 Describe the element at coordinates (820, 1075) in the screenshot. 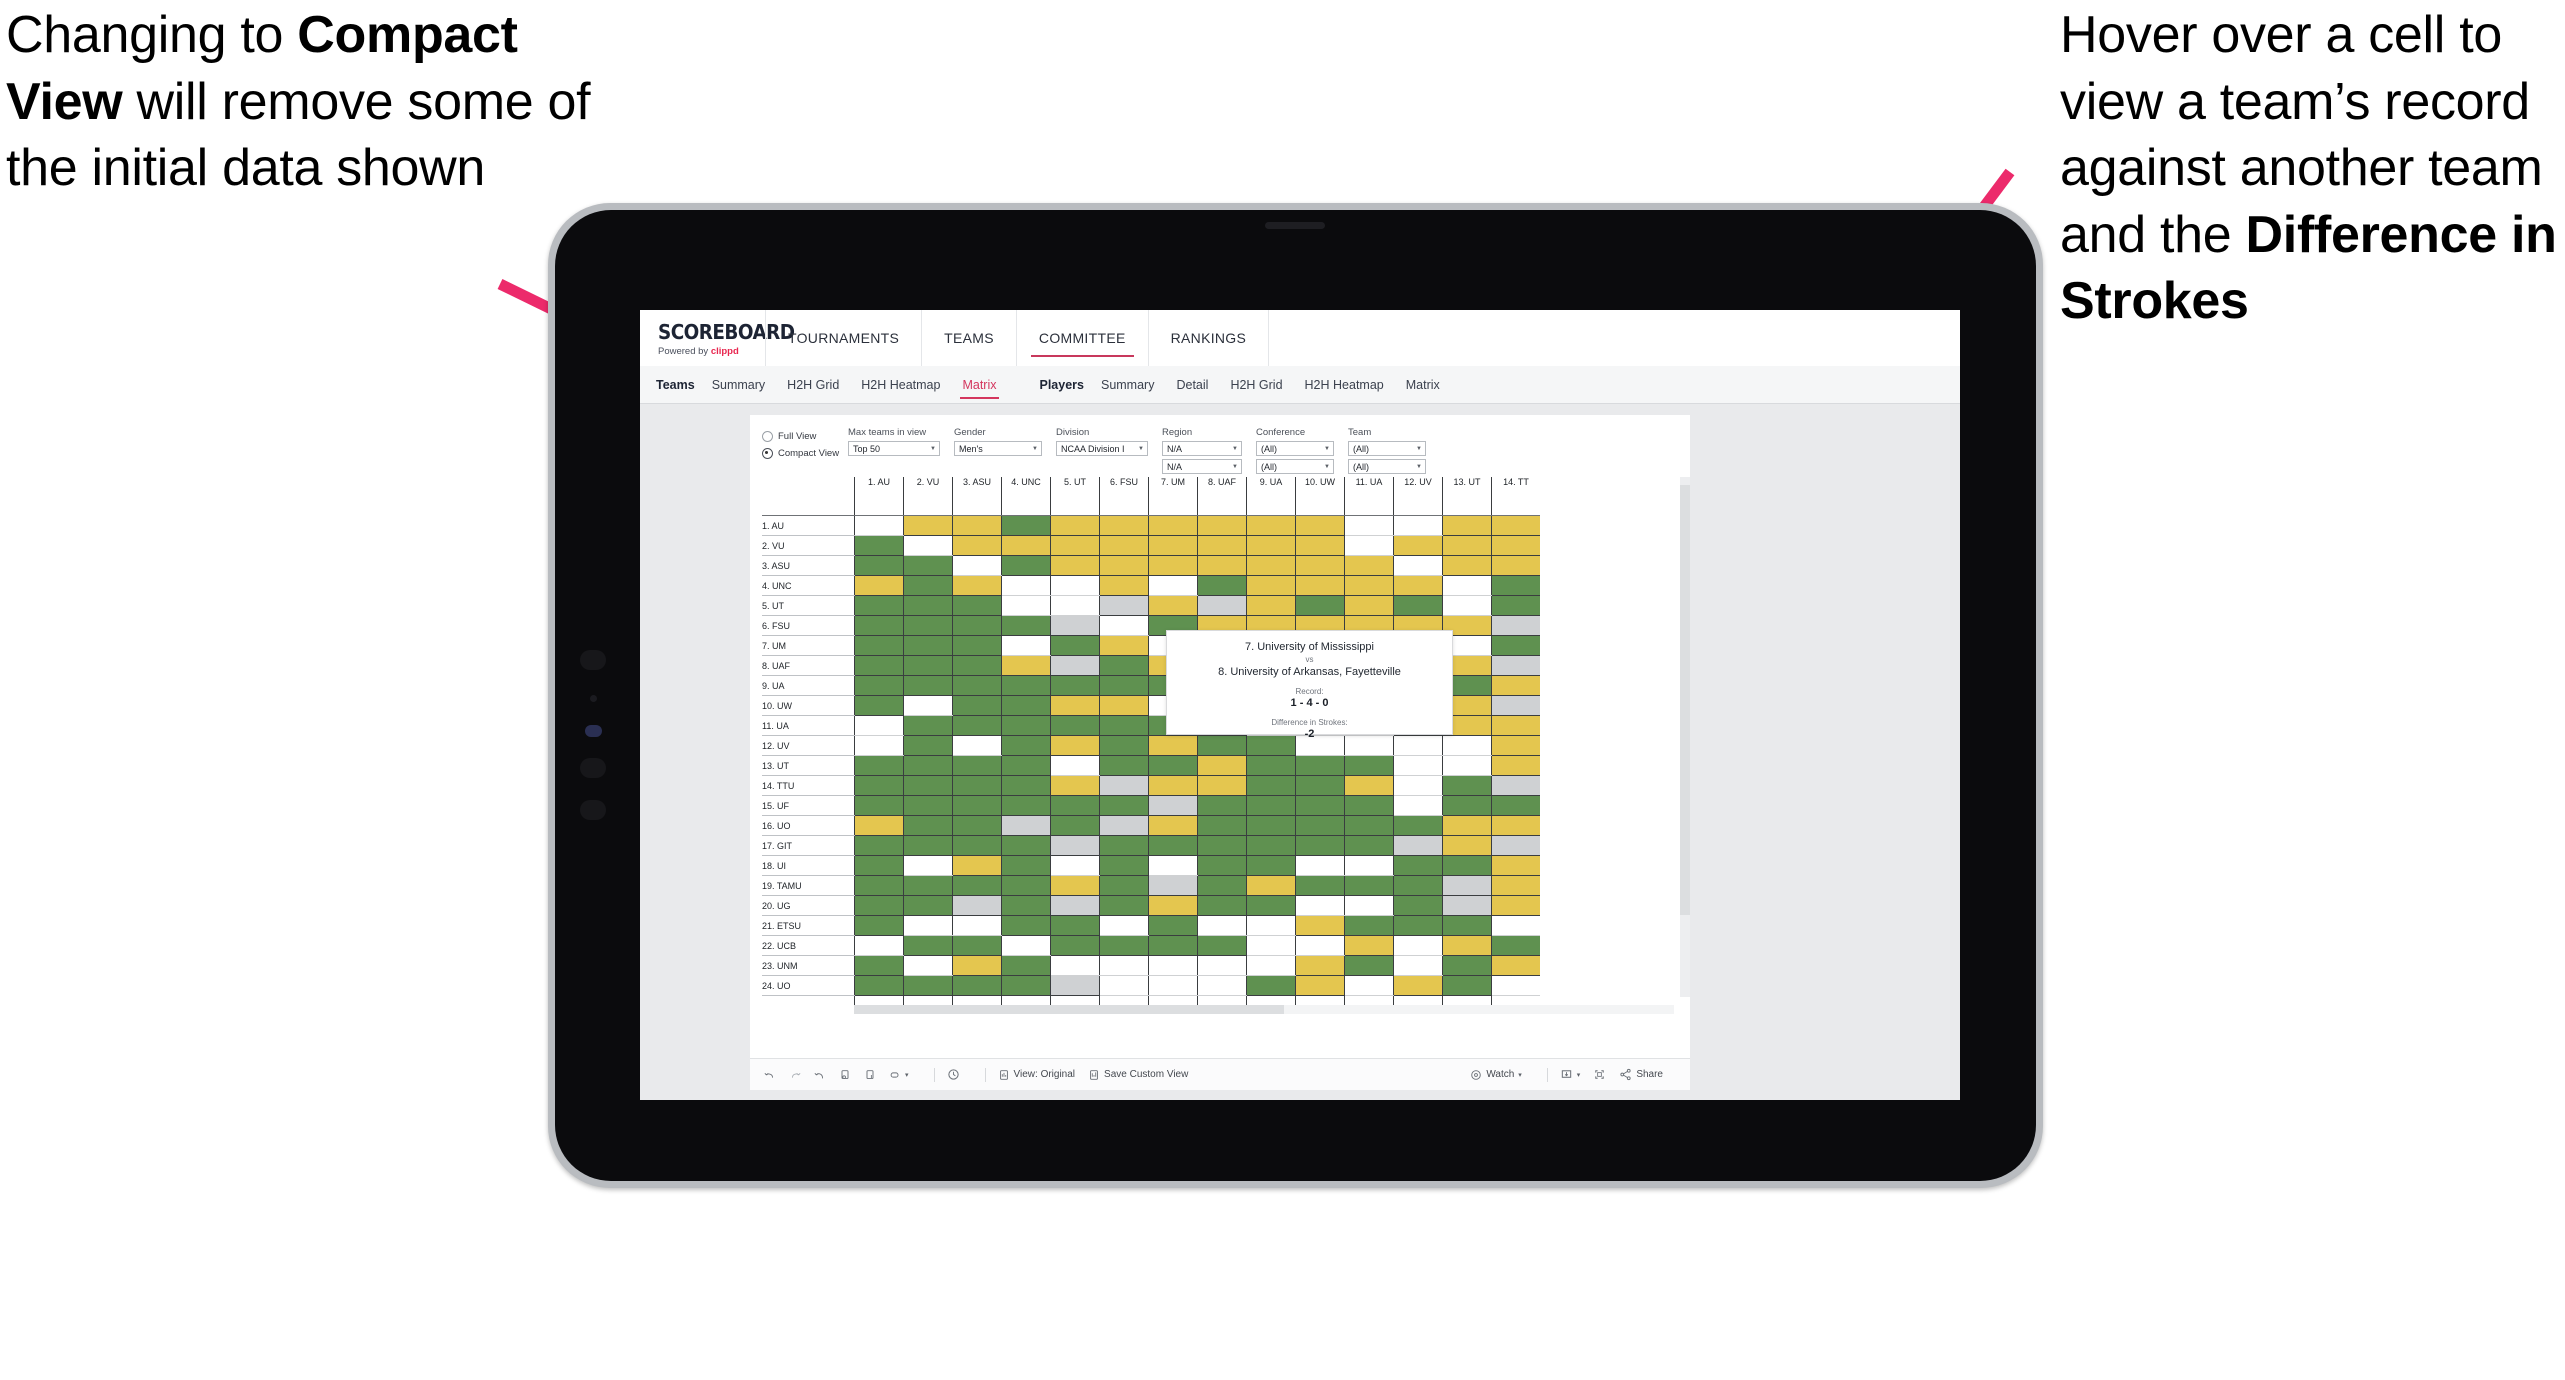

I see `revert-button` at that location.